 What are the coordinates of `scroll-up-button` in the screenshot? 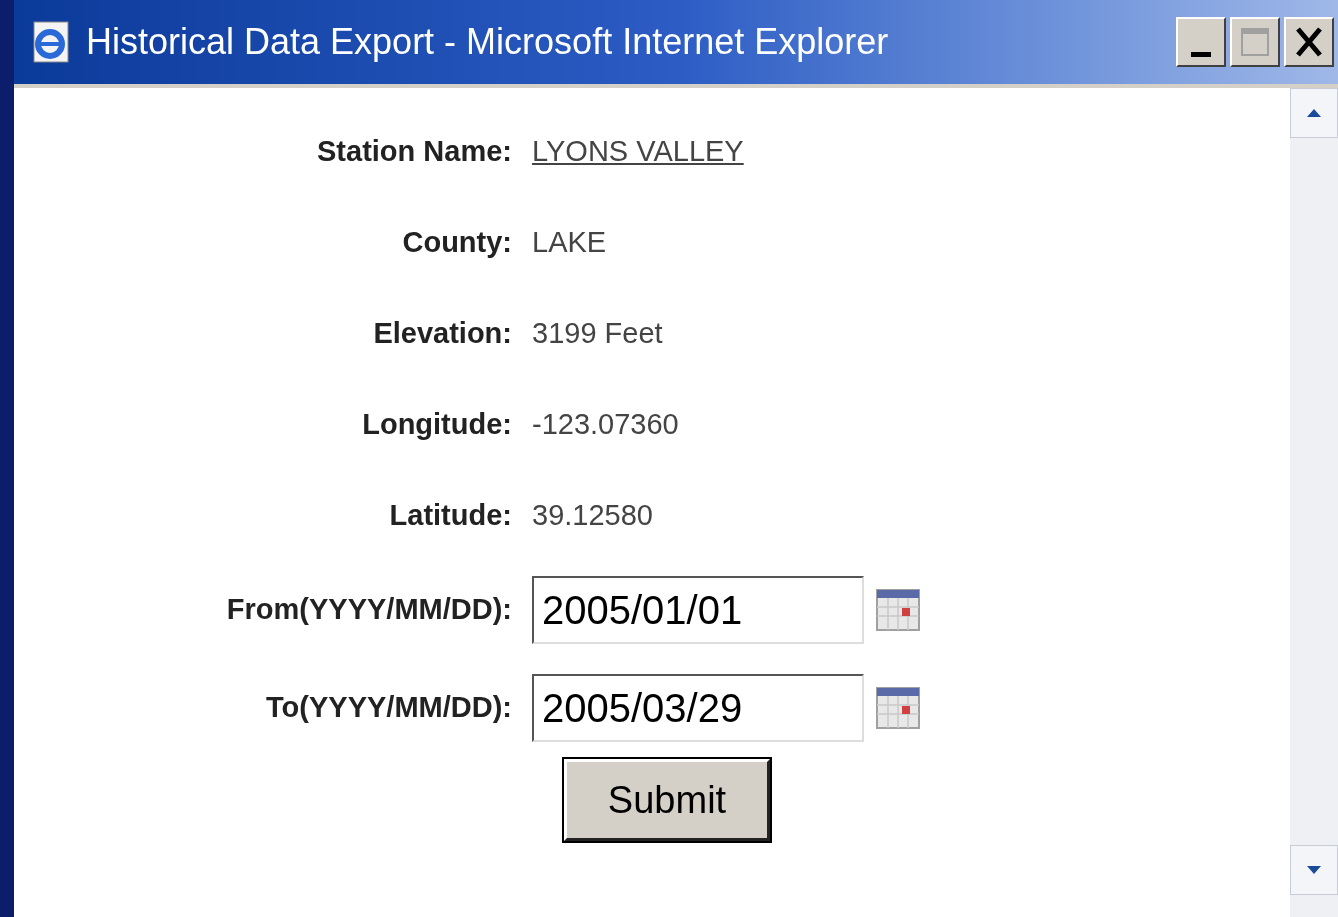 It's located at (1314, 113).